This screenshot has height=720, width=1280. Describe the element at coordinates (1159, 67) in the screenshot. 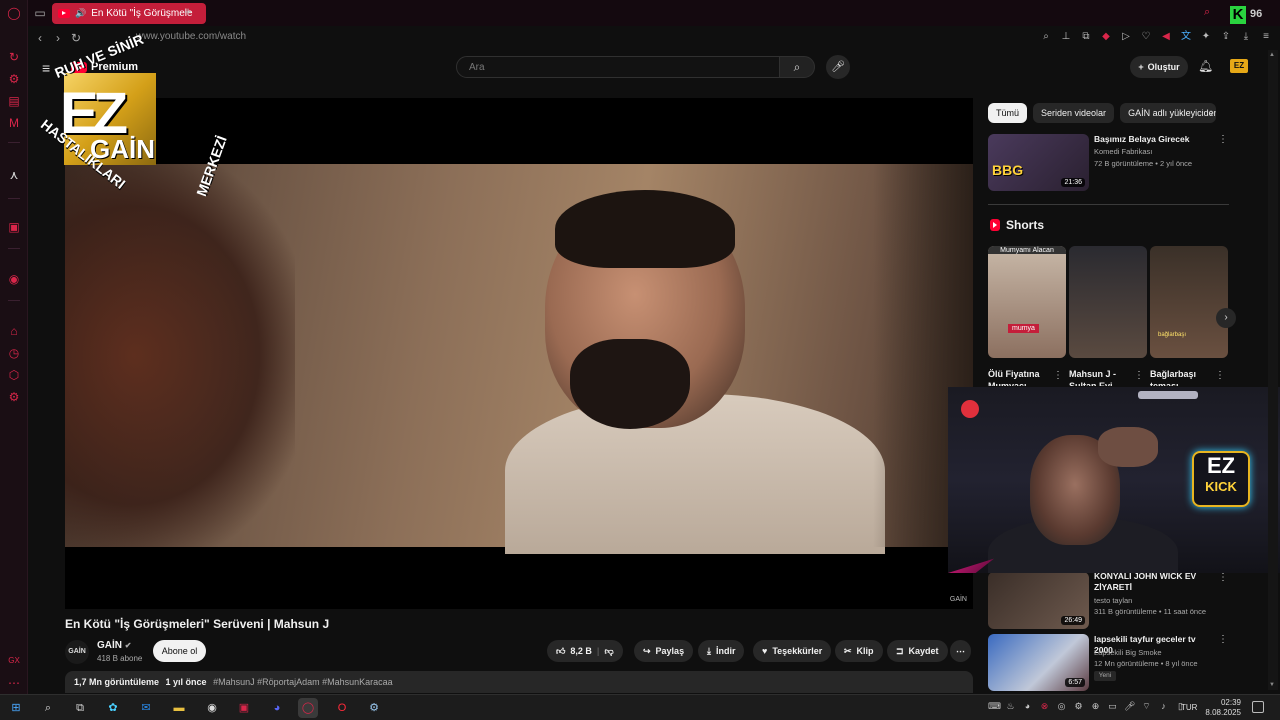

I see `create-button: + Oluştur` at that location.